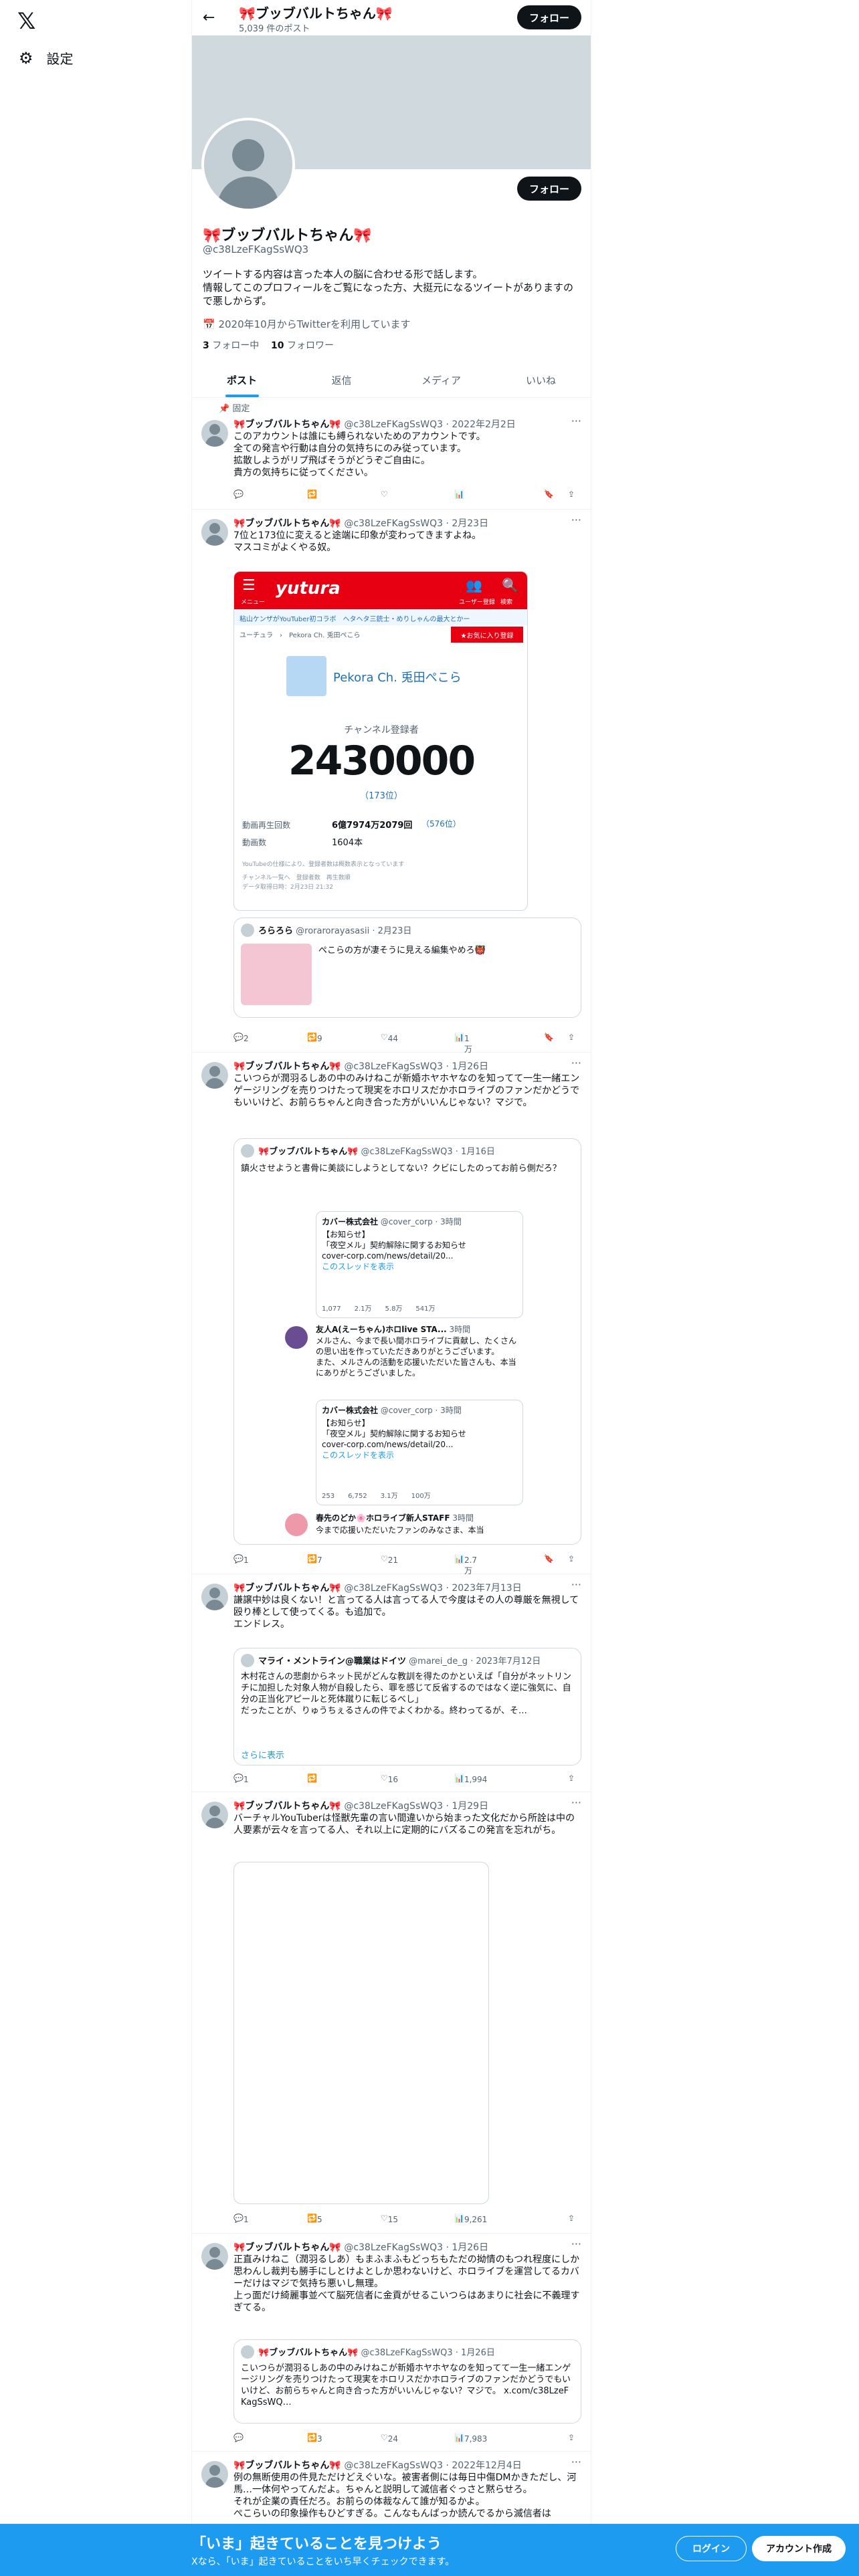  I want to click on follow-counts: 3 フォロー中 10 フォロワー, so click(269, 345).